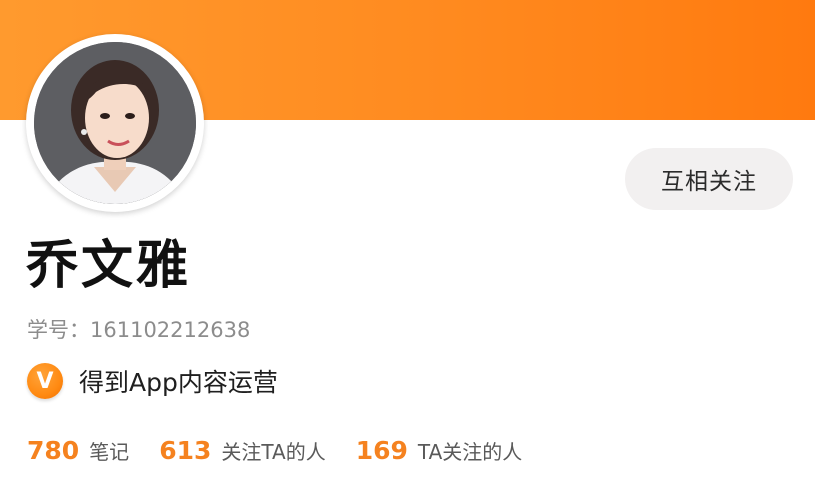 This screenshot has height=483, width=815. What do you see at coordinates (470, 452) in the screenshot?
I see `stat-following-label: TA关注的人` at bounding box center [470, 452].